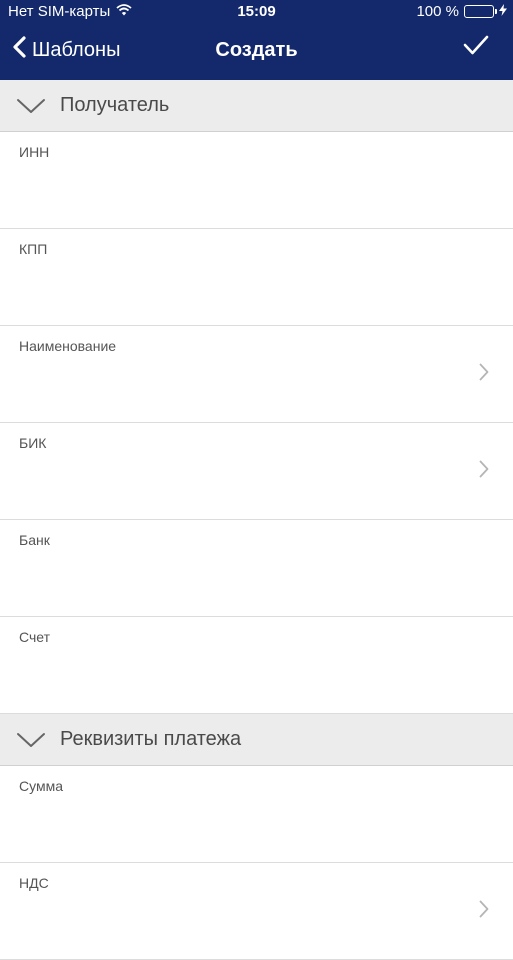  I want to click on done-button, so click(476, 47).